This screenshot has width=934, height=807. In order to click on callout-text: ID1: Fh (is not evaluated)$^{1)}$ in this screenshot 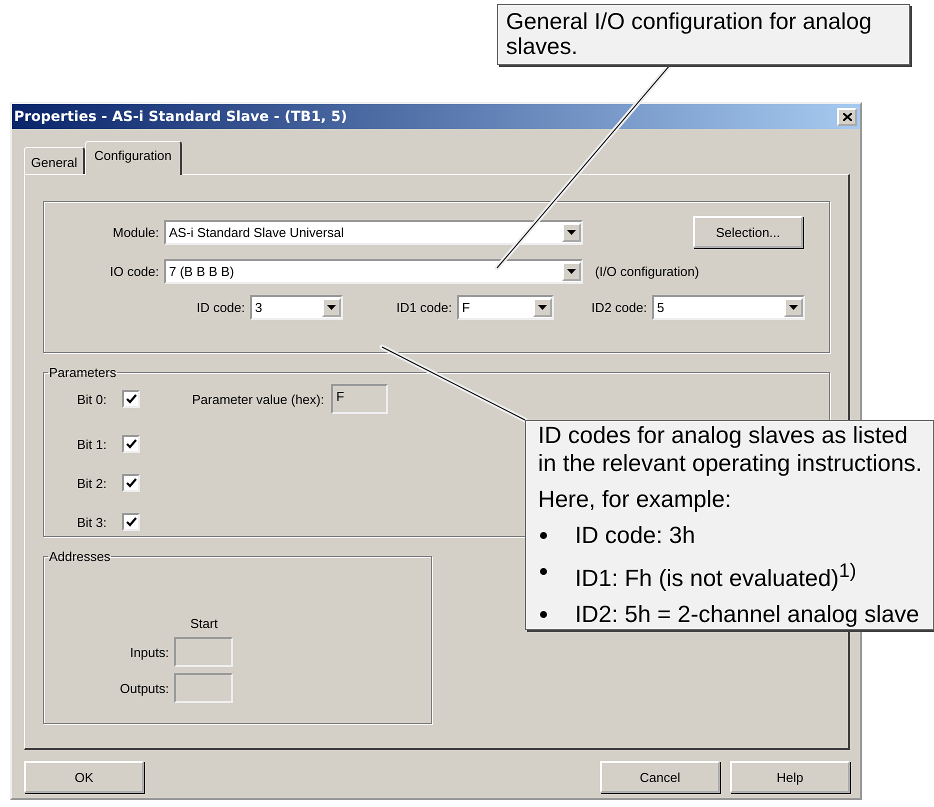, I will do `click(715, 575)`.